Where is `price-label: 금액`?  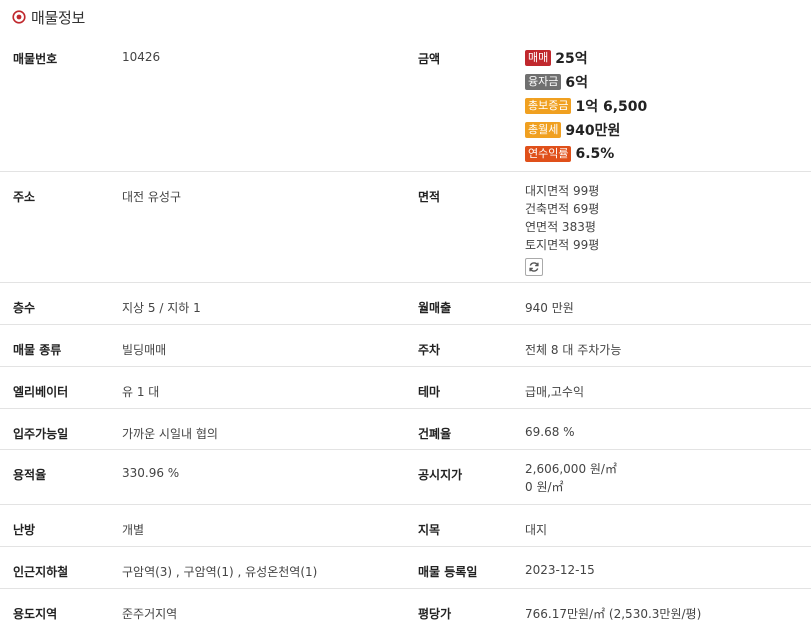 price-label: 금액 is located at coordinates (465, 103).